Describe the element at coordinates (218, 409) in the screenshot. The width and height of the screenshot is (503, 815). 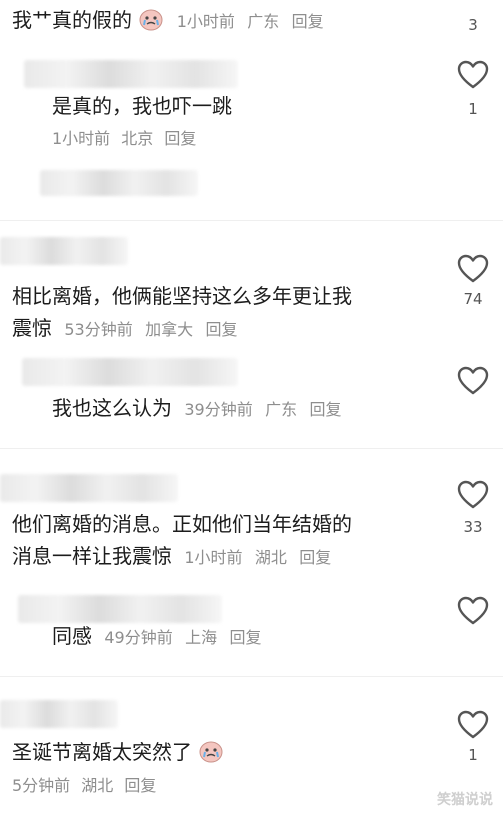
I see `comment-time: 39分钟前` at that location.